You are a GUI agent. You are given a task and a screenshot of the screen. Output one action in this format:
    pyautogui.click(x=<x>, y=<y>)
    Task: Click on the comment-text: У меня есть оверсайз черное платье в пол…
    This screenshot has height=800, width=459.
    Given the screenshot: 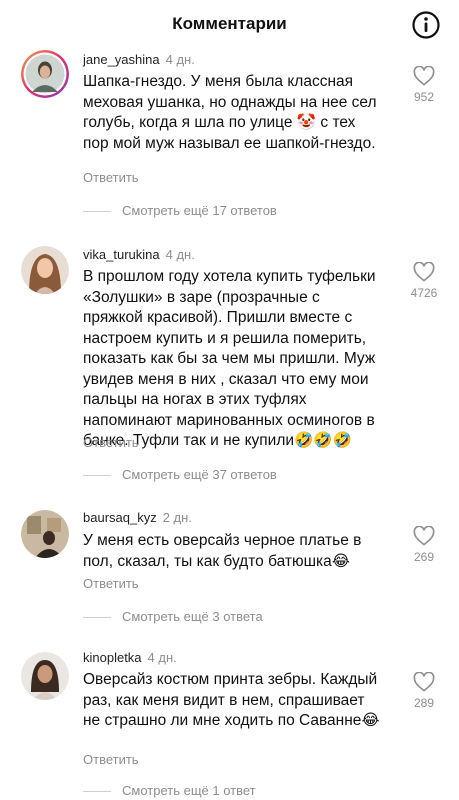 What is the action you would take?
    pyautogui.click(x=222, y=551)
    